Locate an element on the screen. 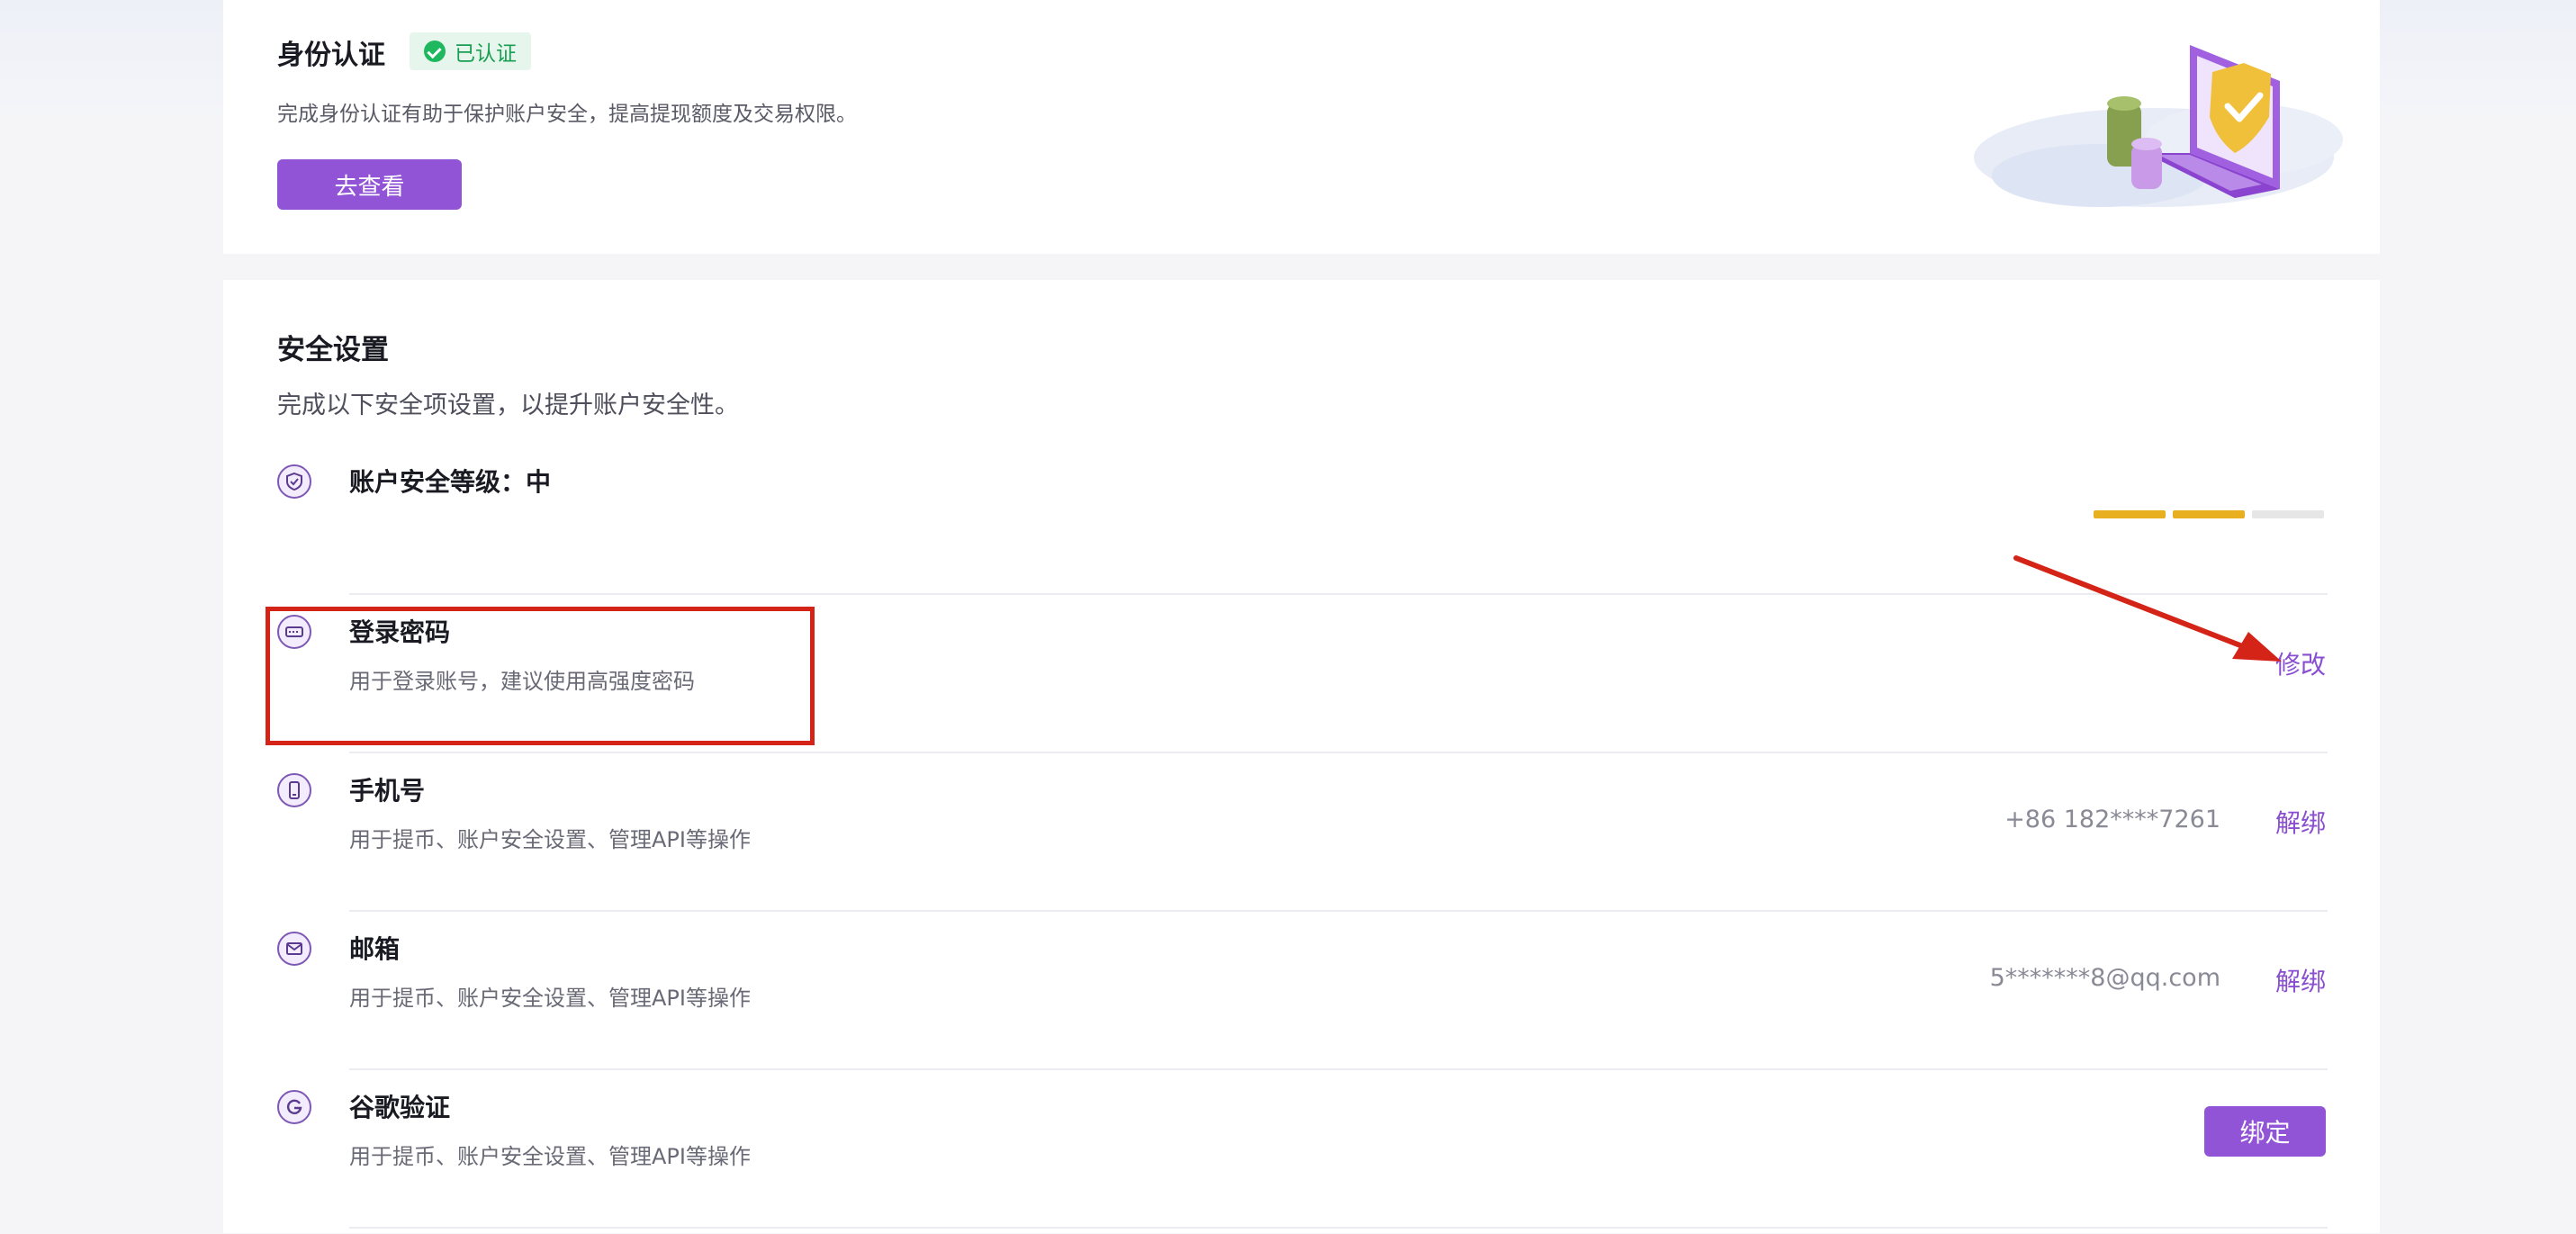  security-level-meter is located at coordinates (2209, 514).